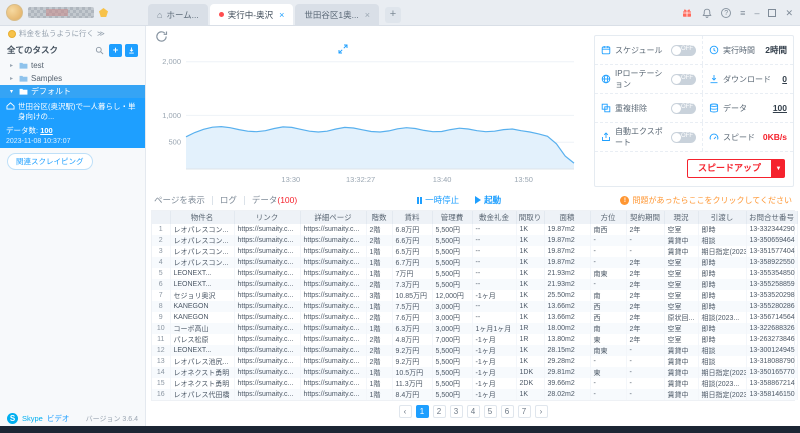  What do you see at coordinates (490, 411) in the screenshot?
I see `page-button-5: 5` at bounding box center [490, 411].